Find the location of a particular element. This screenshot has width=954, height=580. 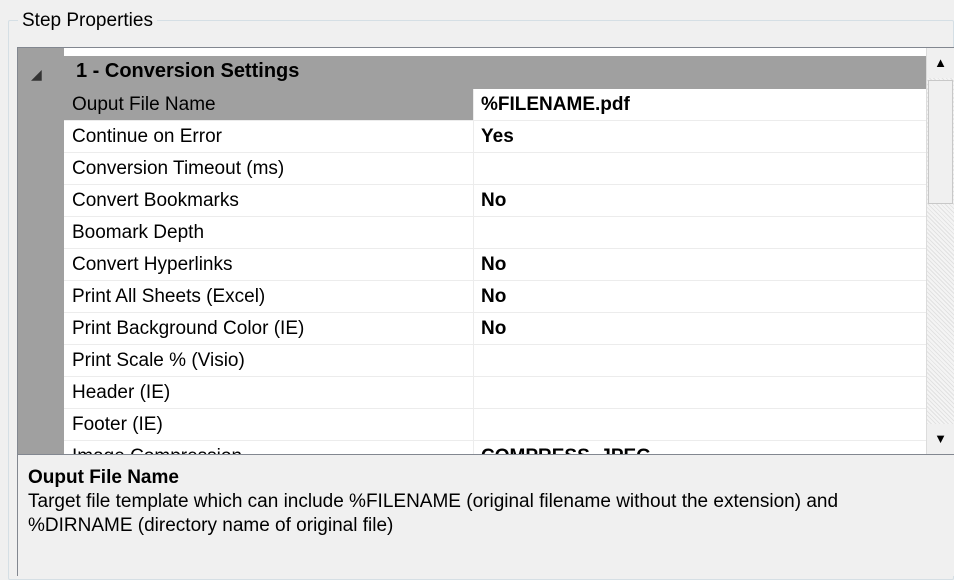

property-name: Boomark Depth is located at coordinates (269, 232).